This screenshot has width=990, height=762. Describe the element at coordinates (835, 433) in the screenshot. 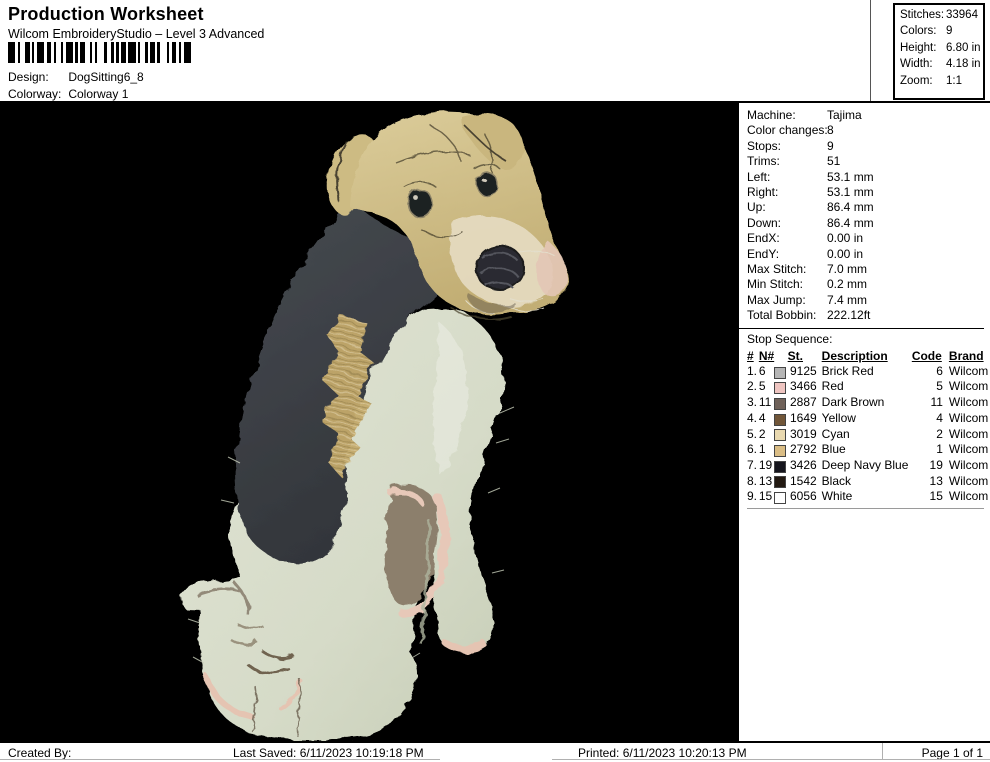

I see `thread-description: Cyan` at that location.